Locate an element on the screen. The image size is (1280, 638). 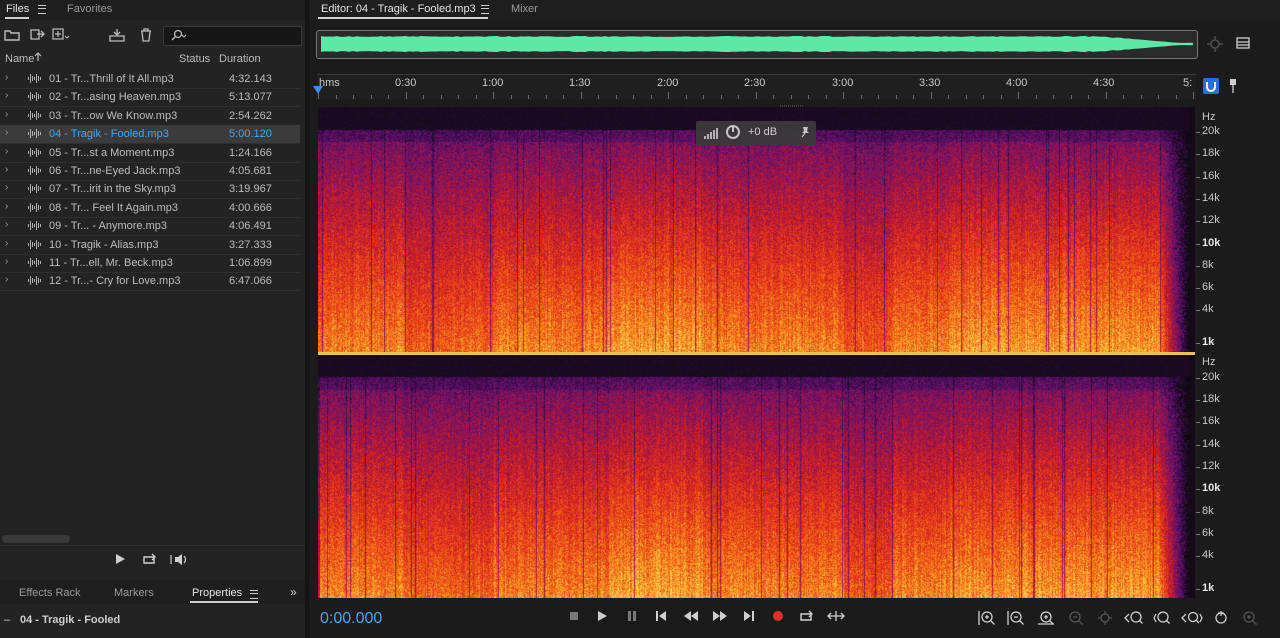
tab-favorites: Favorites is located at coordinates (89, 9).